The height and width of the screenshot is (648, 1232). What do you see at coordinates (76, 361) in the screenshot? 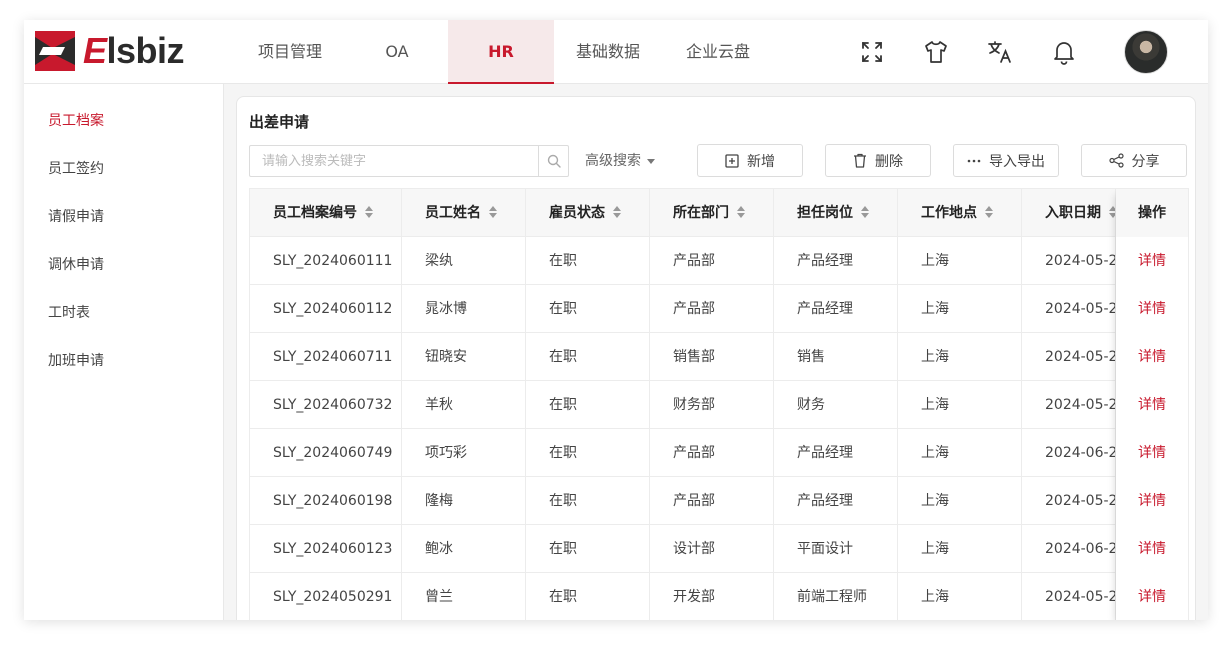
I see `sidebar-item-overtime-request: 加班申请` at bounding box center [76, 361].